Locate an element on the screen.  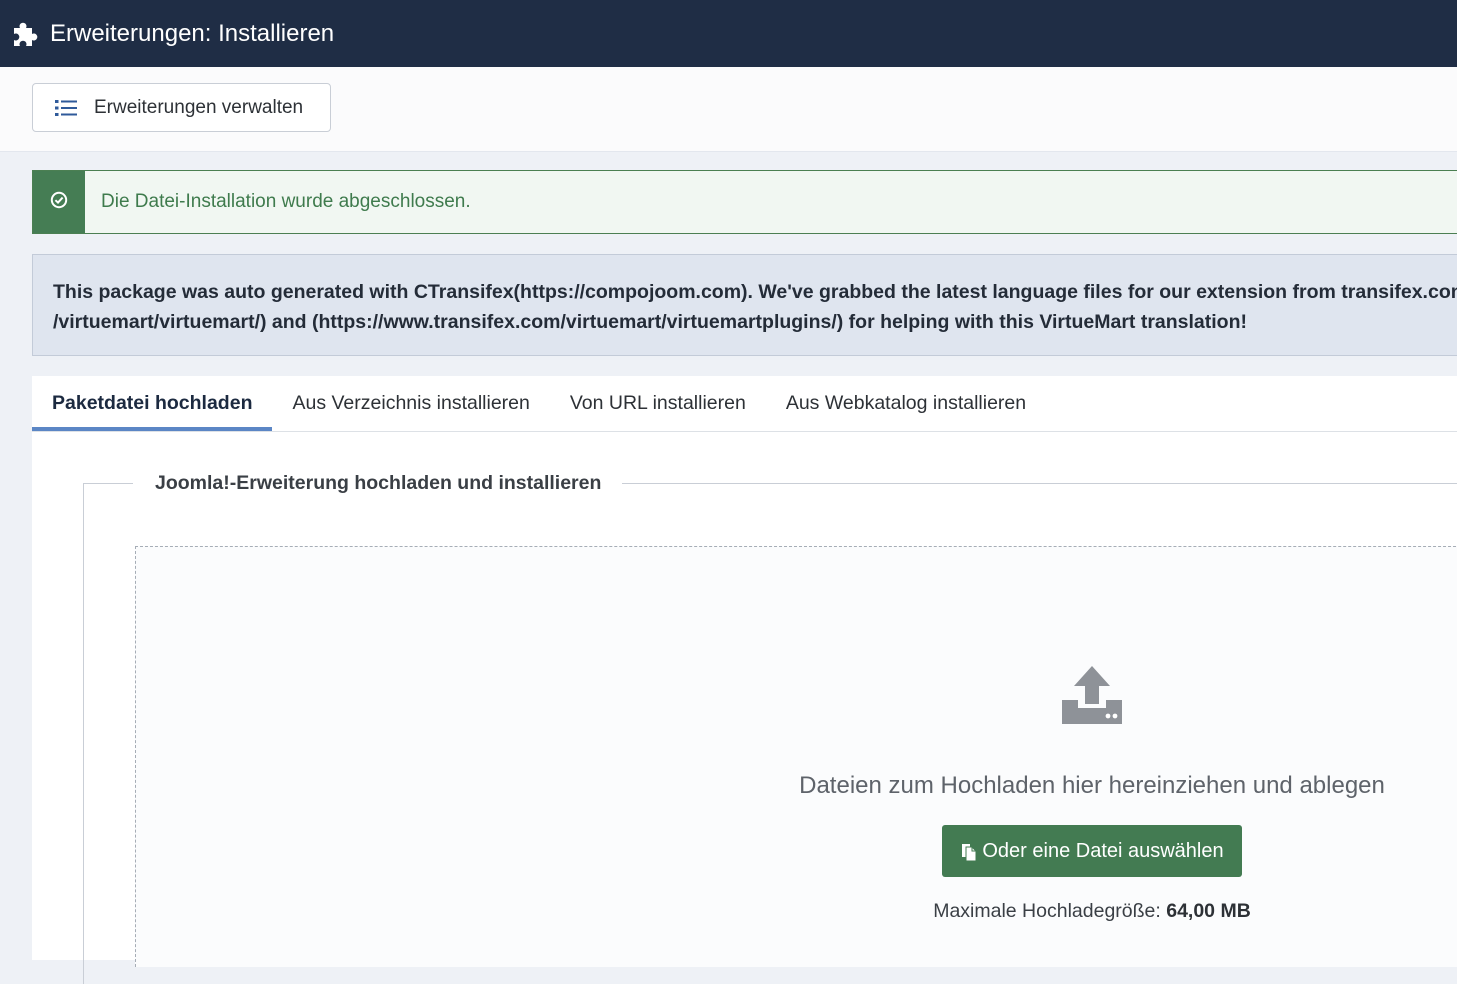
tab-install-from-url: Von URL installieren is located at coordinates (658, 403).